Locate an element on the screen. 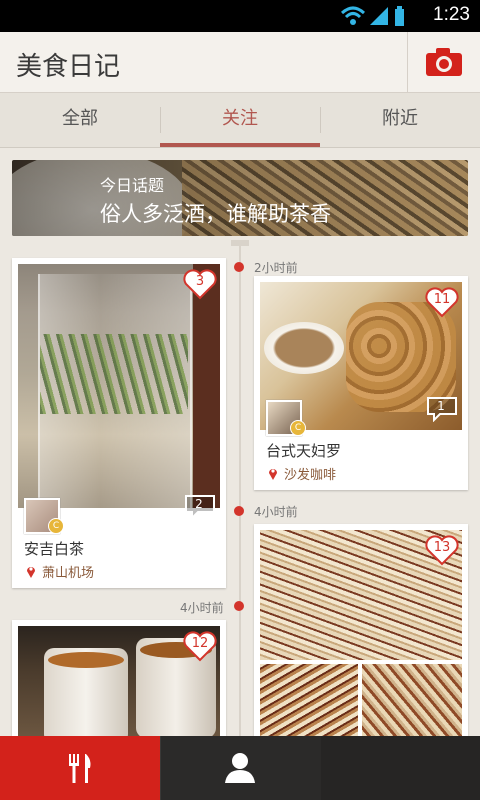 The width and height of the screenshot is (480, 800). food-photo is located at coordinates (119, 386).